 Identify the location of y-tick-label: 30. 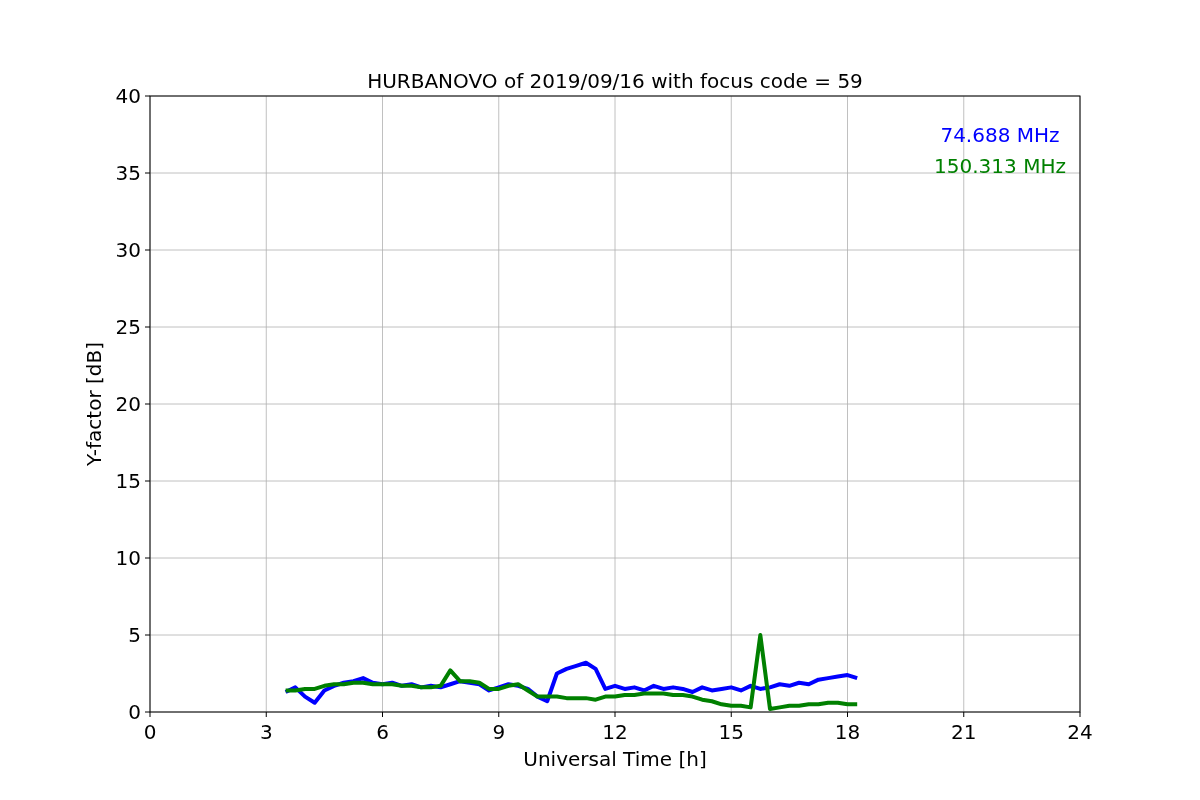
(128, 250).